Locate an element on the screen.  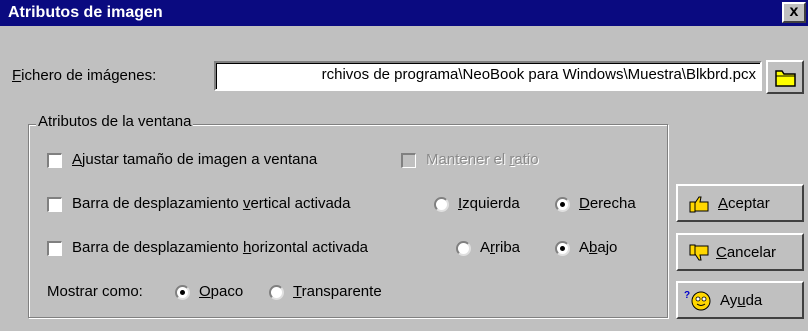
help-label: Ayuda is located at coordinates (741, 300).